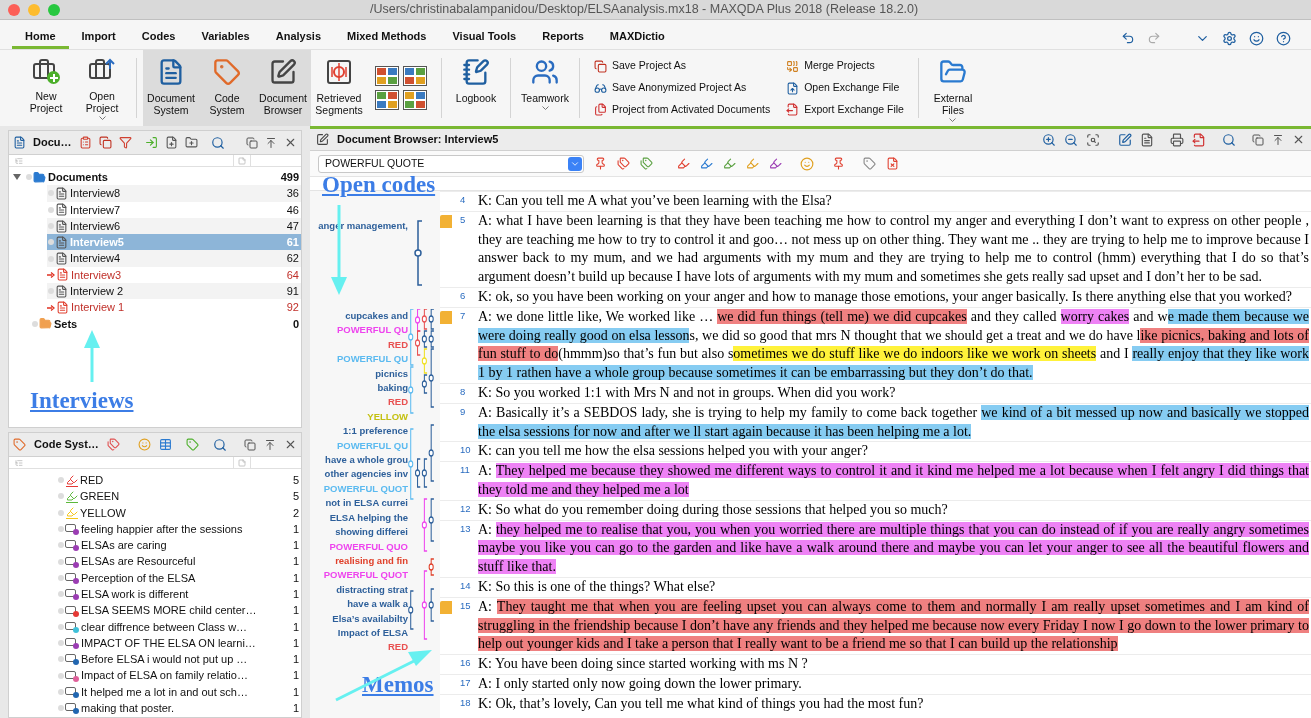 The width and height of the screenshot is (1311, 718). I want to click on code-label: other agencies inv, so click(366, 474).